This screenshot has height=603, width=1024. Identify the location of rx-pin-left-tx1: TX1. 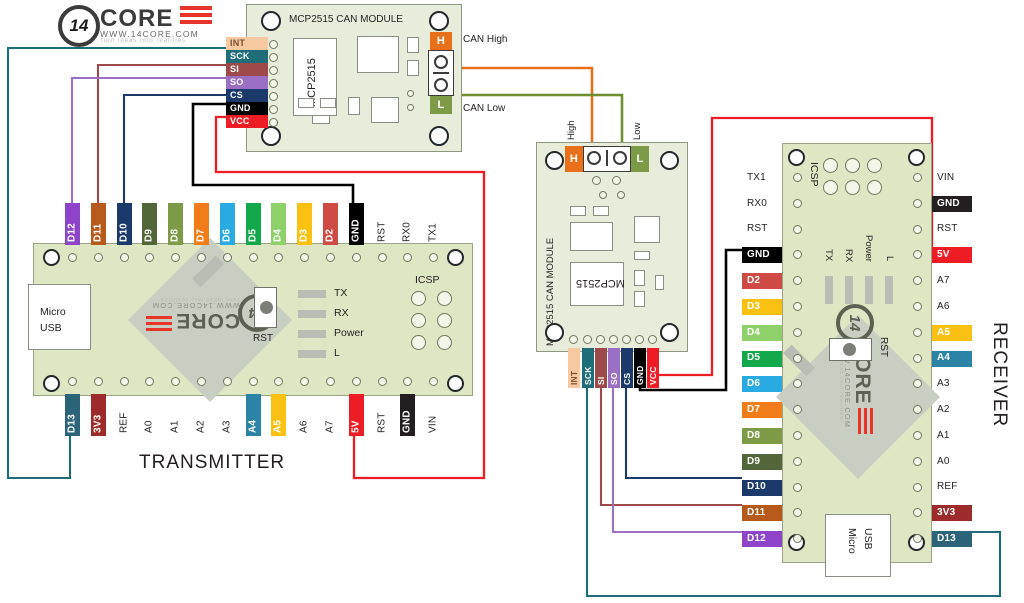
(762, 178).